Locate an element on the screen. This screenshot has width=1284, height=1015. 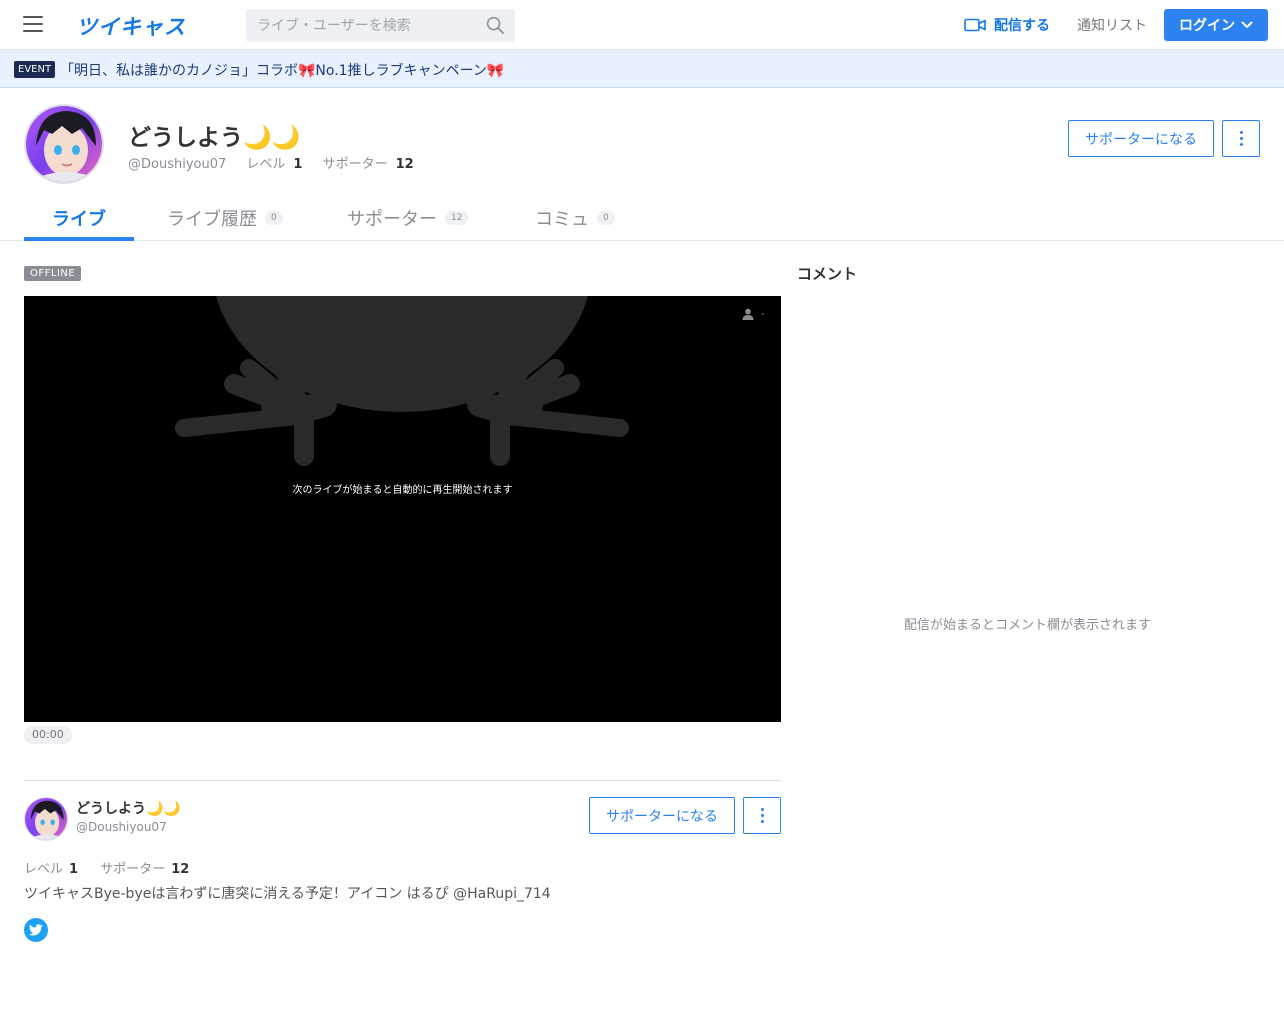
avatar-image is located at coordinates (64, 144).